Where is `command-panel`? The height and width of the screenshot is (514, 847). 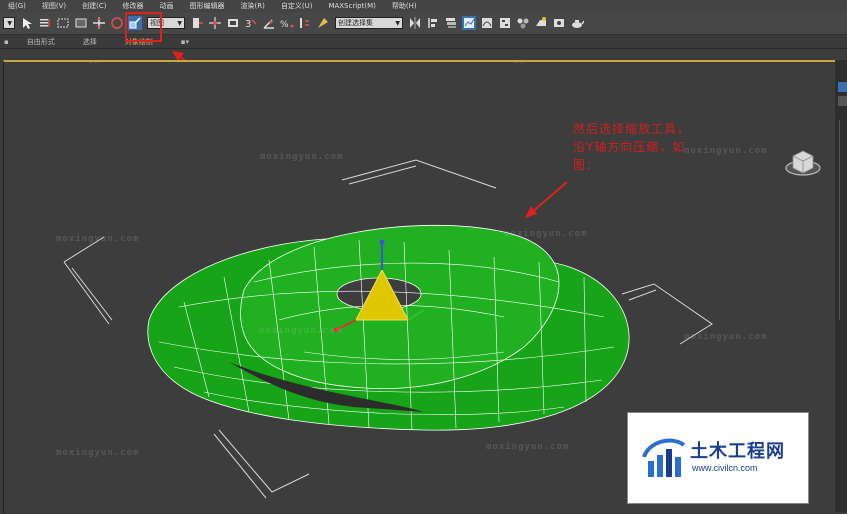
command-panel is located at coordinates (841, 286).